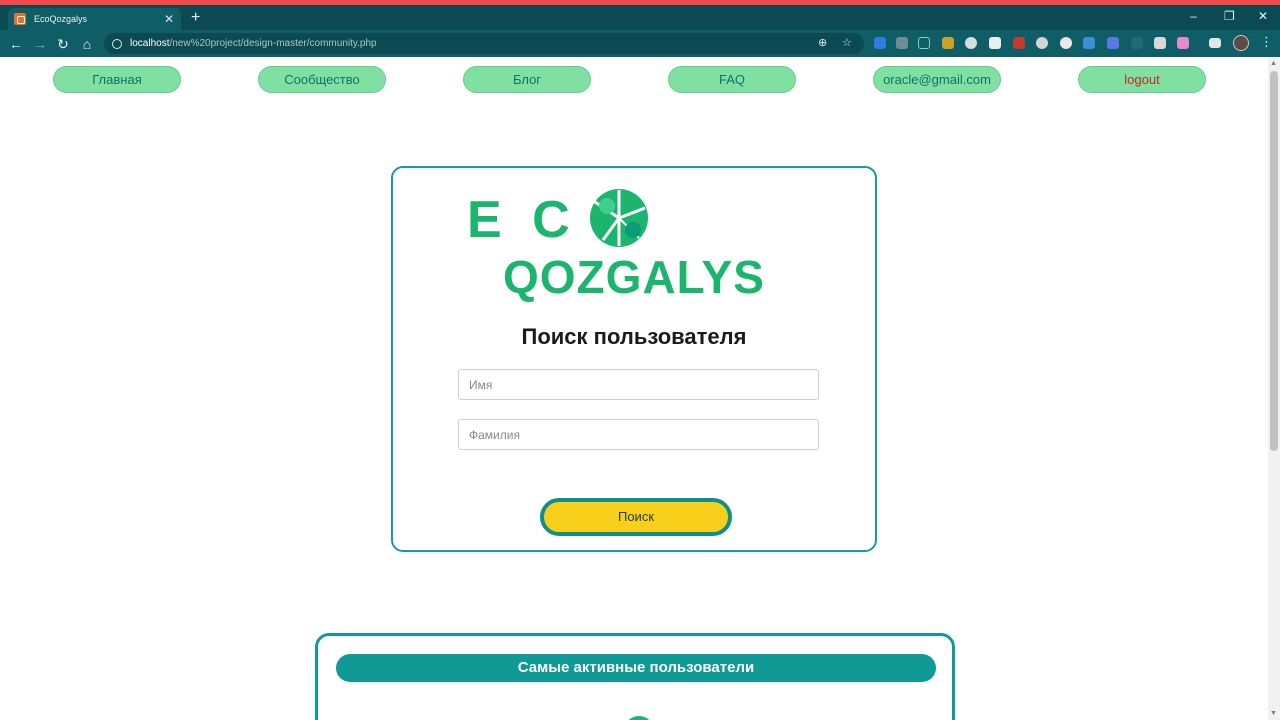  Describe the element at coordinates (1273, 713) in the screenshot. I see `scroll-down-icon: ▼` at that location.